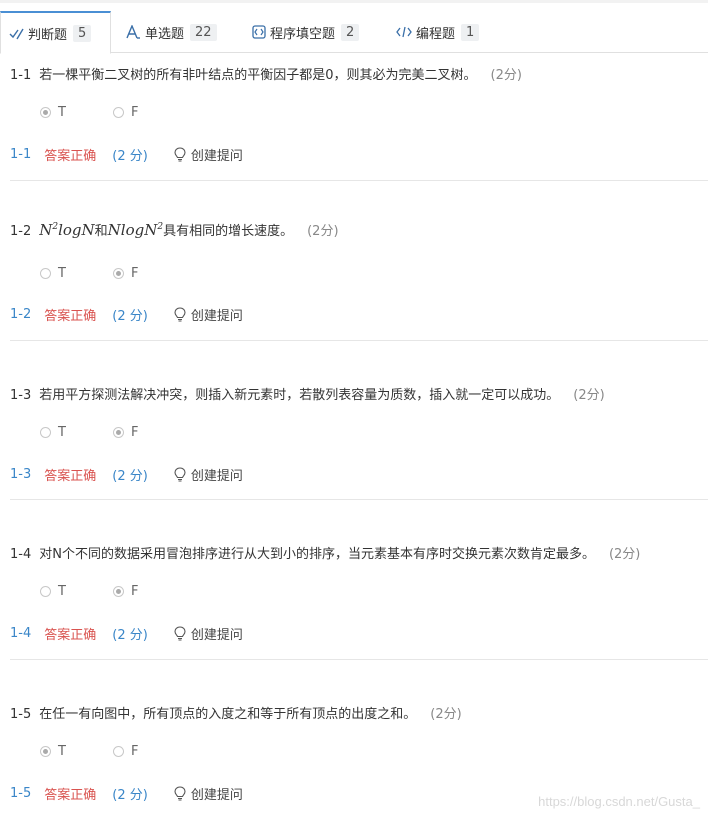 The image size is (708, 817). What do you see at coordinates (67, 230) in the screenshot?
I see `math-expression: N2logN` at bounding box center [67, 230].